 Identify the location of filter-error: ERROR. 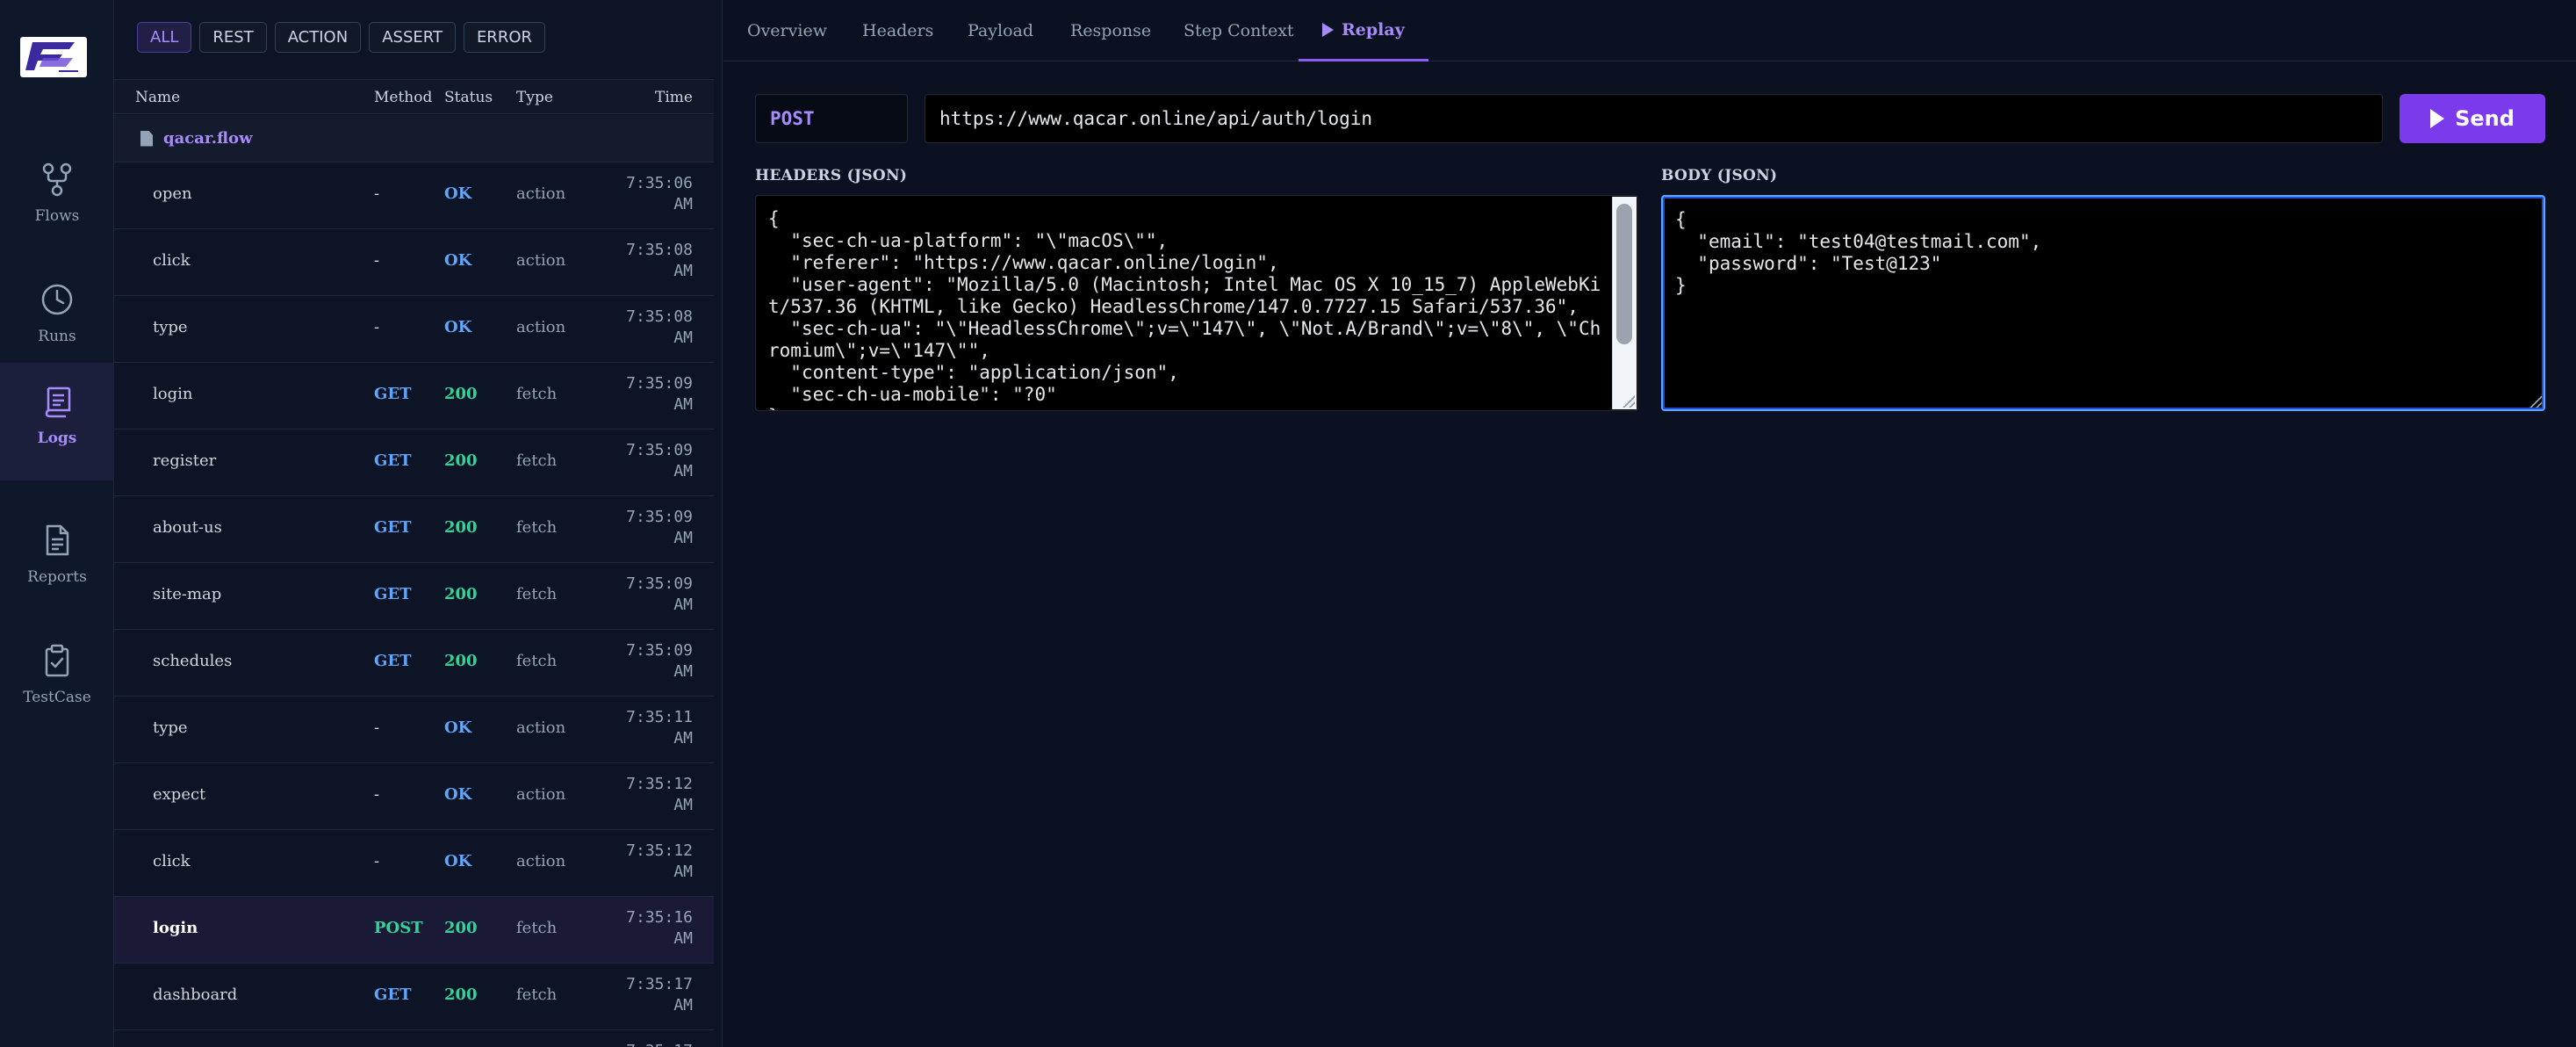
(504, 37).